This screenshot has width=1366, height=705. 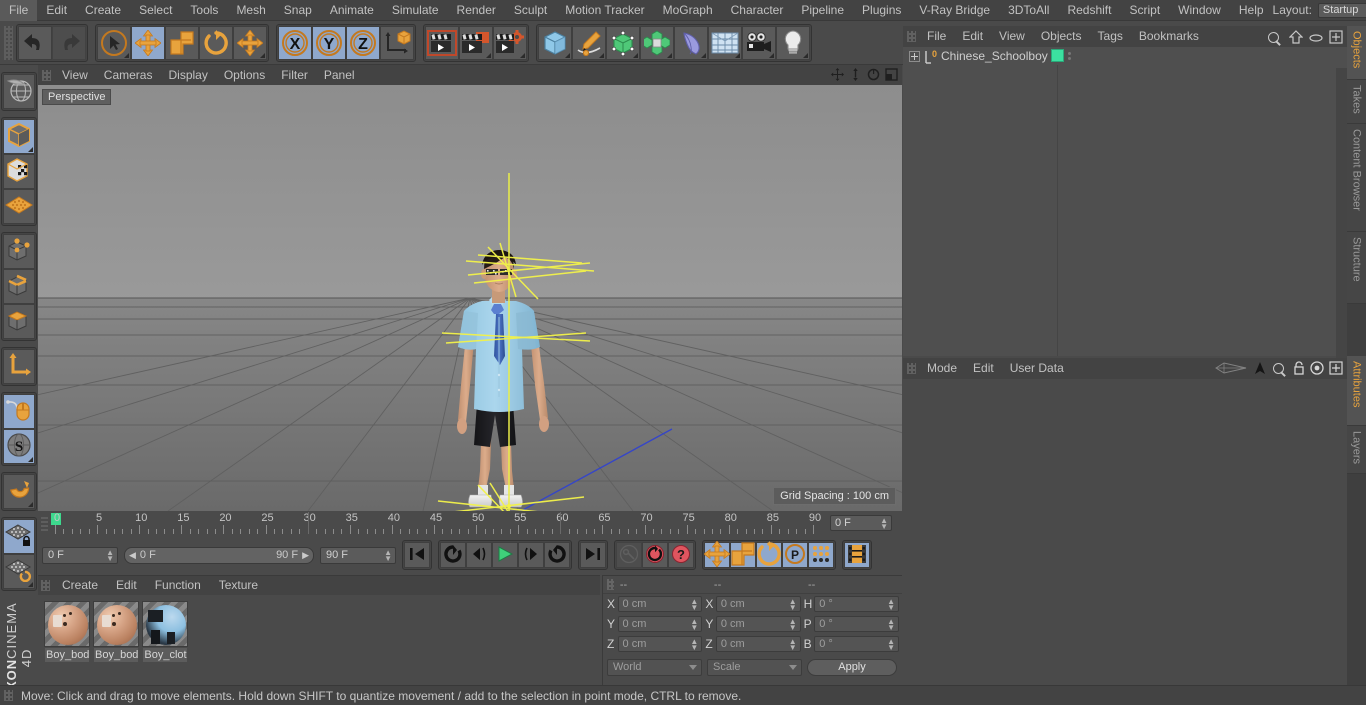 What do you see at coordinates (19, 206) in the screenshot?
I see `workplane-mode-button` at bounding box center [19, 206].